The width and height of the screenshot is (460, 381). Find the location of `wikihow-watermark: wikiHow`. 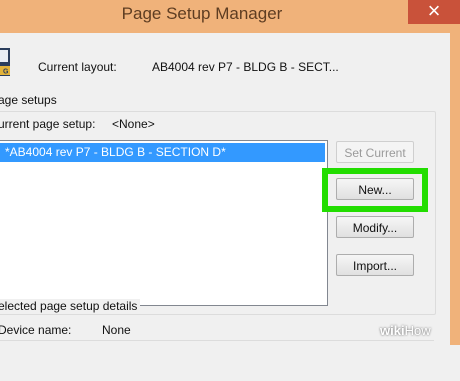

wikihow-watermark: wikiHow is located at coordinates (405, 330).